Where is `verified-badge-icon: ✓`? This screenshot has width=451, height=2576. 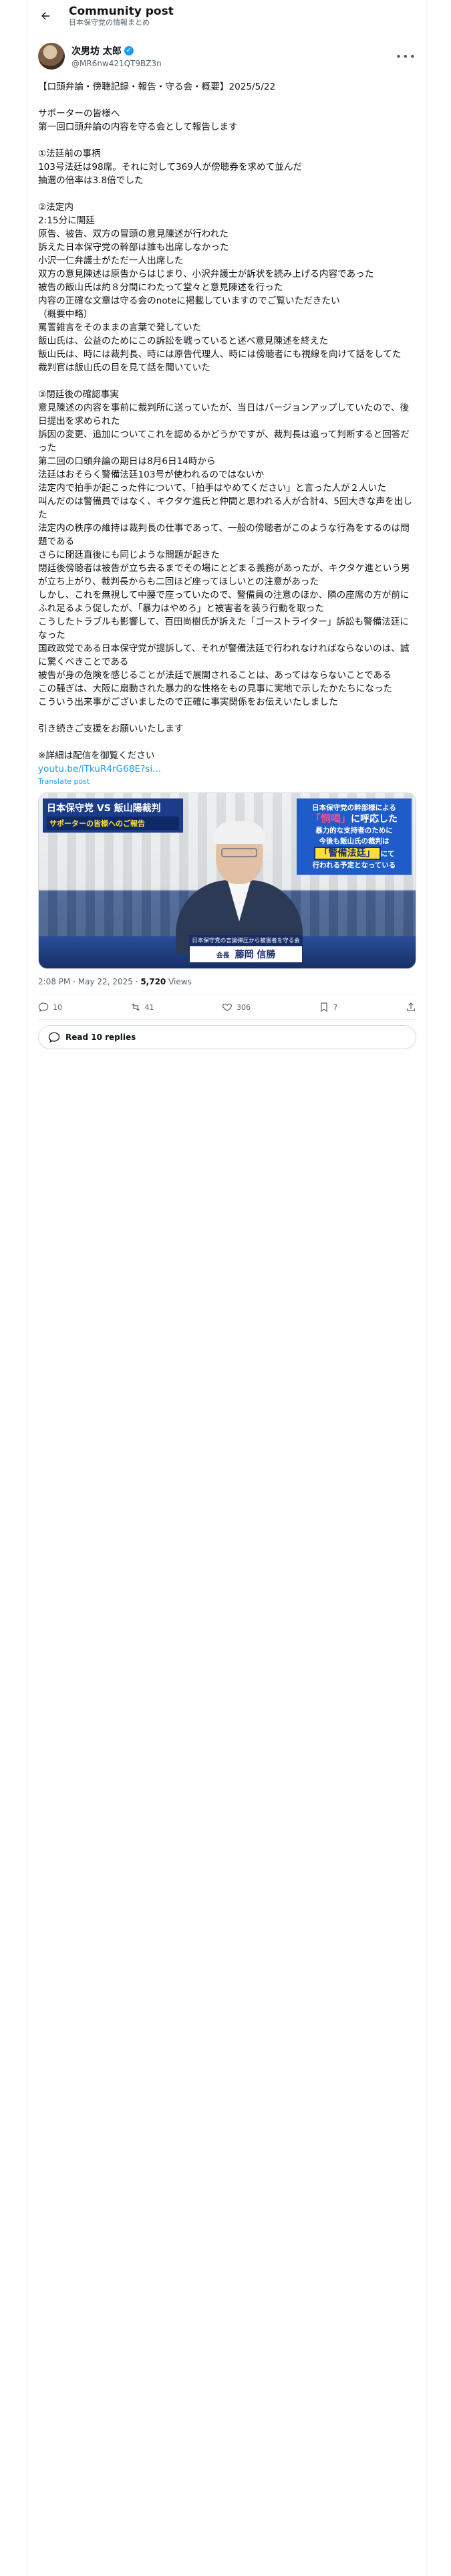
verified-badge-icon: ✓ is located at coordinates (129, 51).